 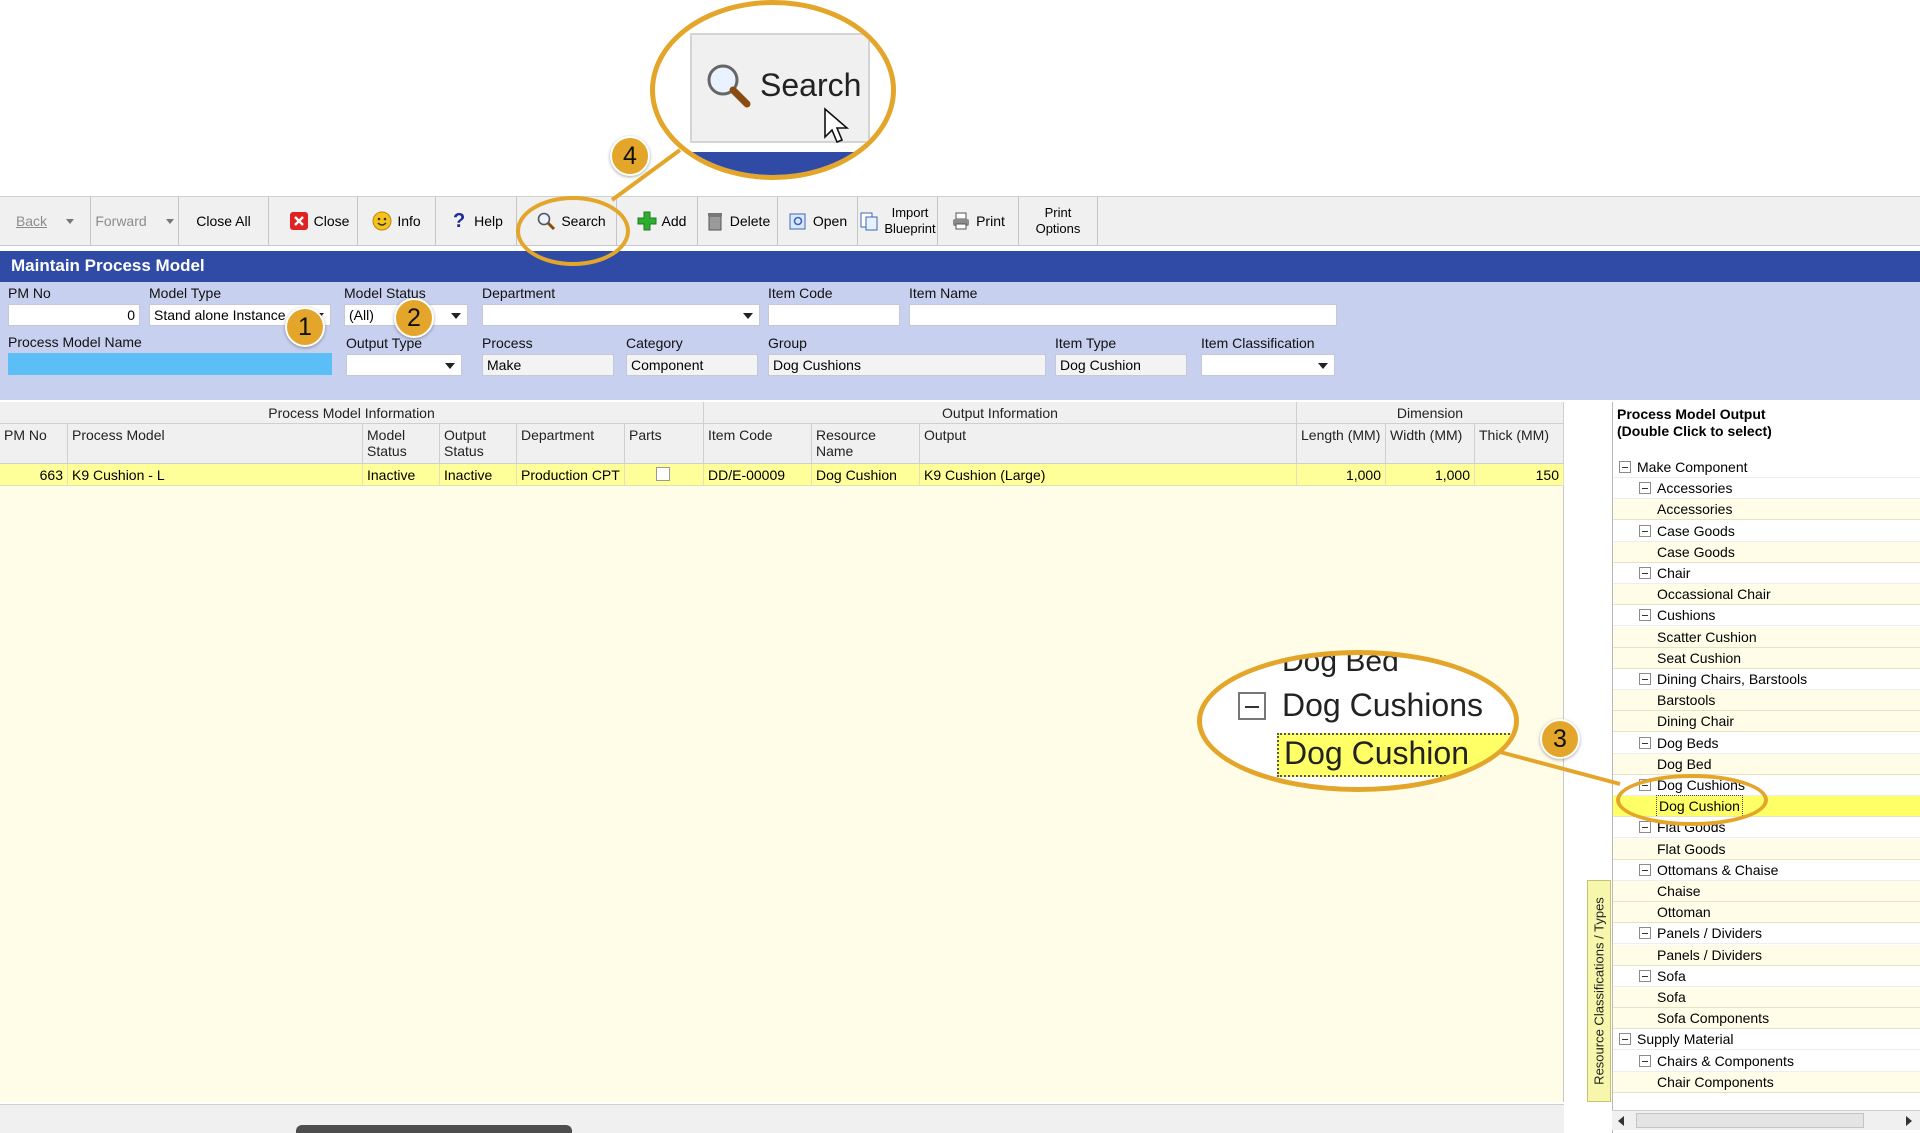 What do you see at coordinates (414, 318) in the screenshot?
I see `step-badge-2: 2` at bounding box center [414, 318].